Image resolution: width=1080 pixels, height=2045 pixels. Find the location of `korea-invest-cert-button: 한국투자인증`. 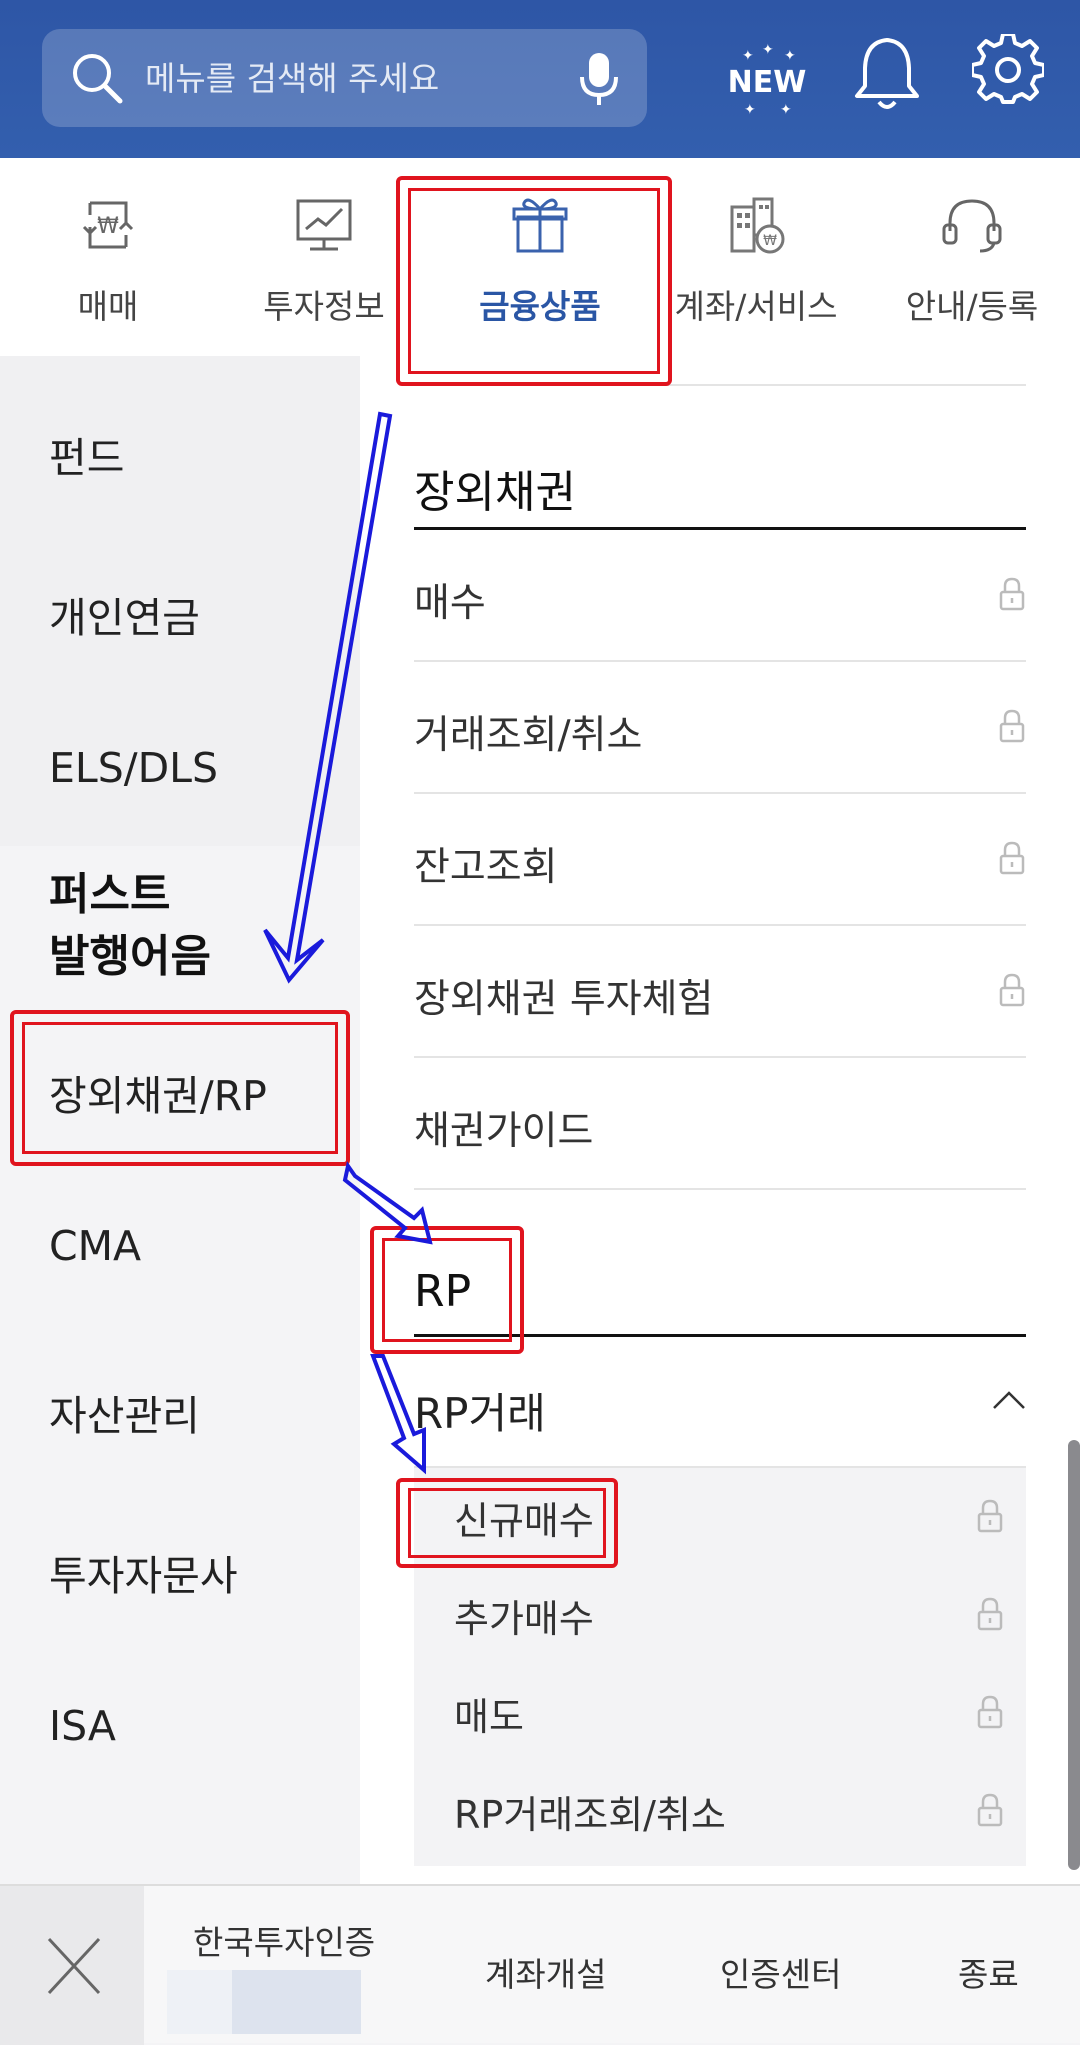

korea-invest-cert-button: 한국투자인증 is located at coordinates (274, 1965).